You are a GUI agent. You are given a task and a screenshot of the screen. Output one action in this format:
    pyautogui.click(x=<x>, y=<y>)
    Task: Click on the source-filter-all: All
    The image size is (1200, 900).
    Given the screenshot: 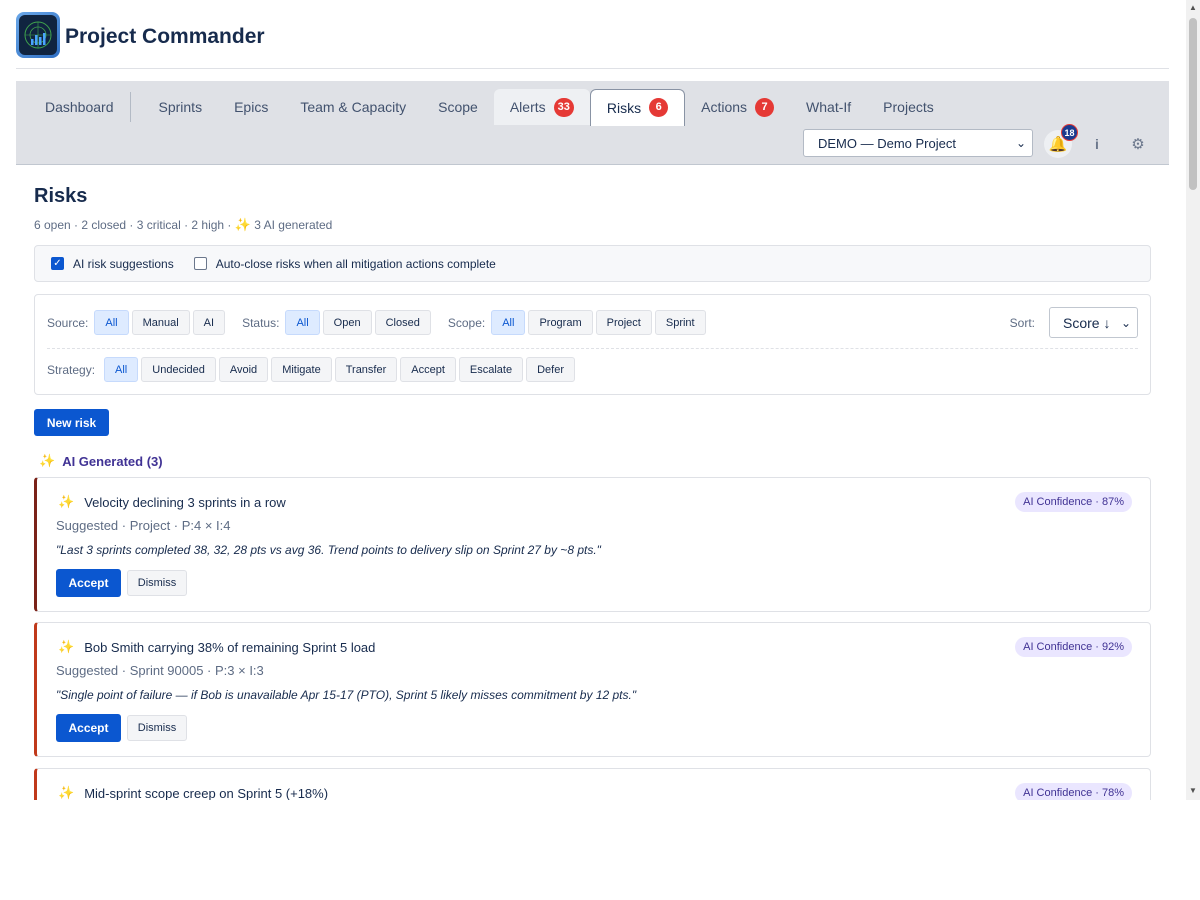 What is the action you would take?
    pyautogui.click(x=111, y=322)
    